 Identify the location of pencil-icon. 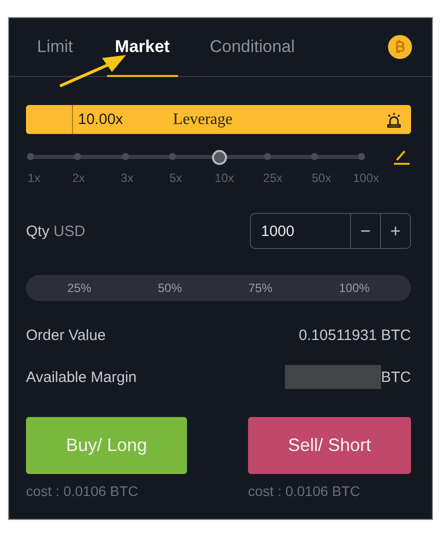
(402, 157).